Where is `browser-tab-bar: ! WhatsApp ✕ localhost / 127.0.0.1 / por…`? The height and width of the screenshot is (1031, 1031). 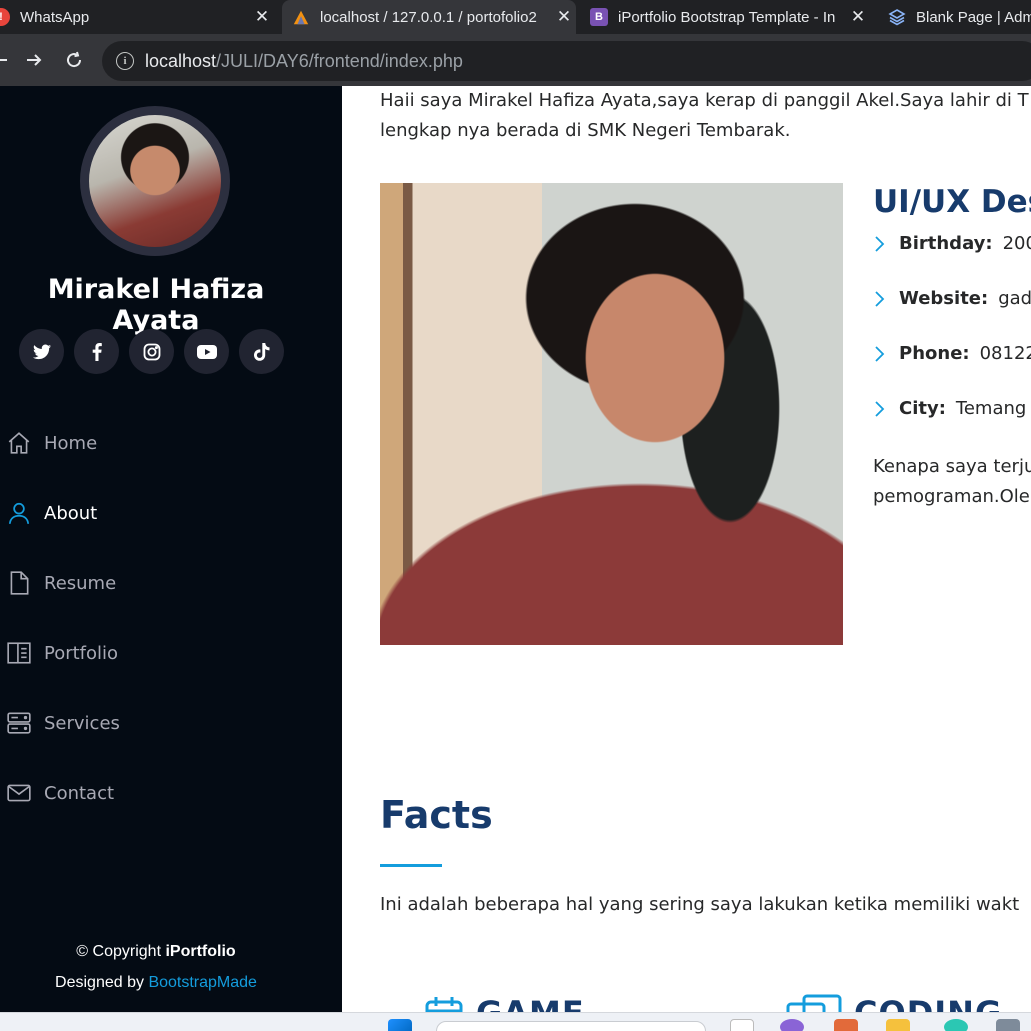 browser-tab-bar: ! WhatsApp ✕ localhost / 127.0.0.1 / por… is located at coordinates (515, 17).